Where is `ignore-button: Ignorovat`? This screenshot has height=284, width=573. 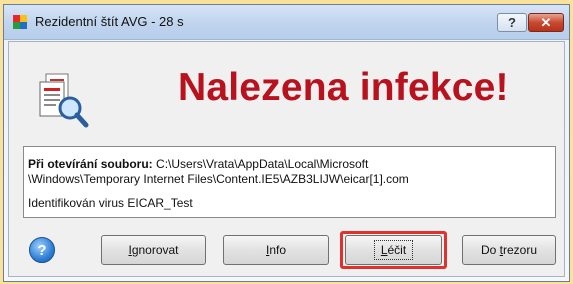 ignore-button: Ignorovat is located at coordinates (153, 250).